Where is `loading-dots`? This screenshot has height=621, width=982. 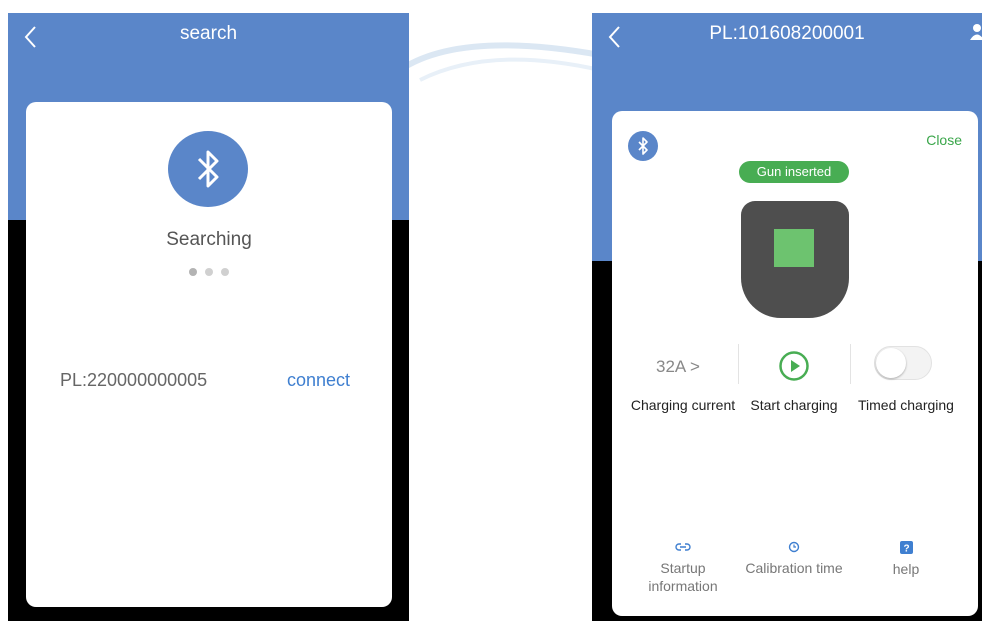
loading-dots is located at coordinates (209, 272).